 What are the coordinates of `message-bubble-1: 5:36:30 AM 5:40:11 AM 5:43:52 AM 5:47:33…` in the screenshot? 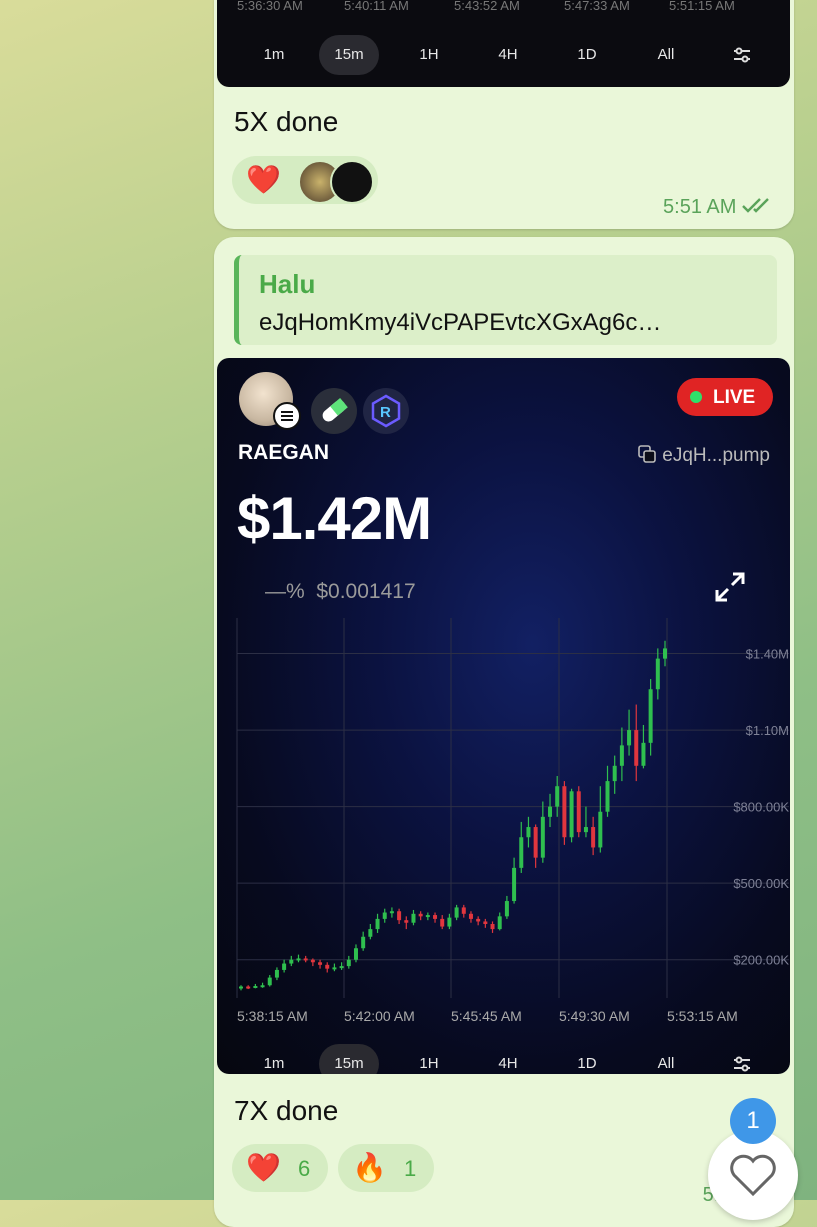 It's located at (504, 114).